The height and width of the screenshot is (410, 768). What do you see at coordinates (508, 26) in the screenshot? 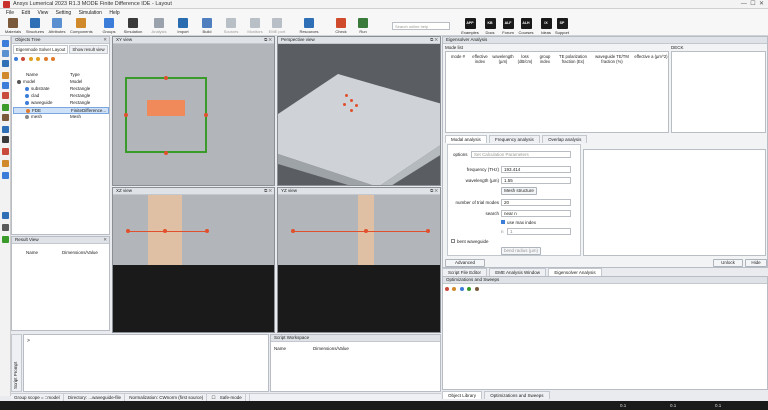
I see `toolbar-forum-button: ALF Forum` at bounding box center [508, 26].